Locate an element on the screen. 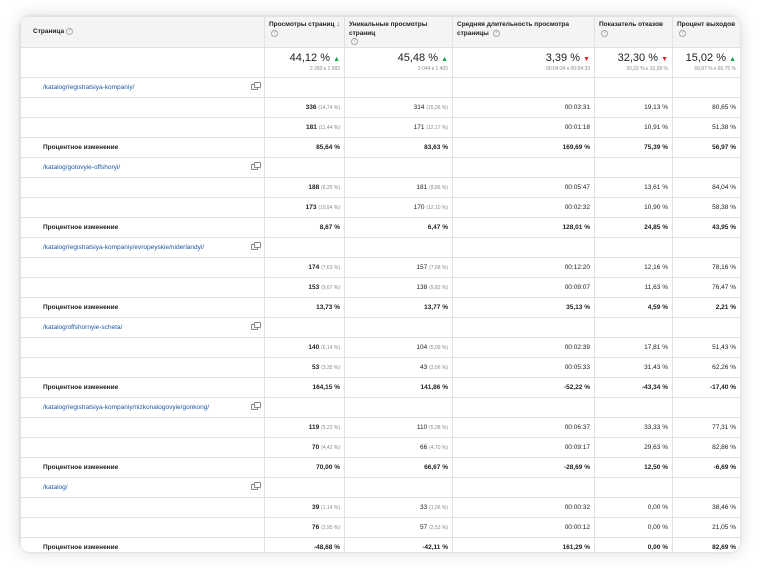  unique-value: 181 is located at coordinates (422, 187).